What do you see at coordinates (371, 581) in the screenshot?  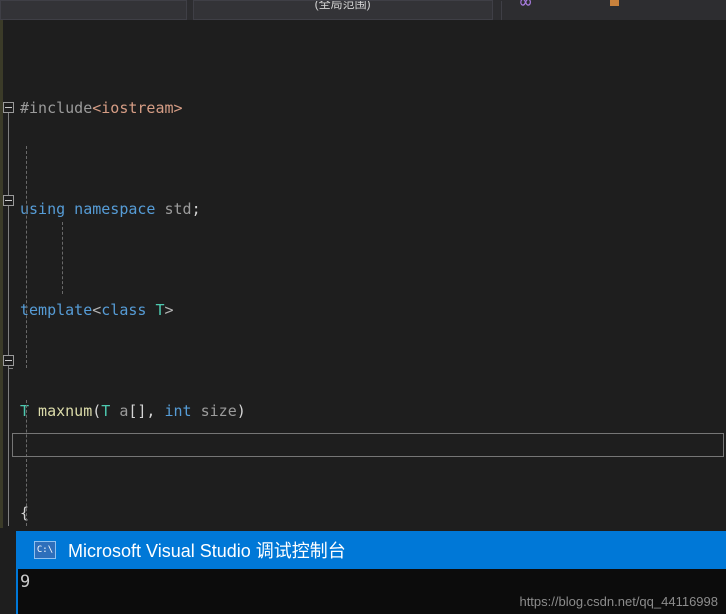 I see `console-output: 9` at bounding box center [371, 581].